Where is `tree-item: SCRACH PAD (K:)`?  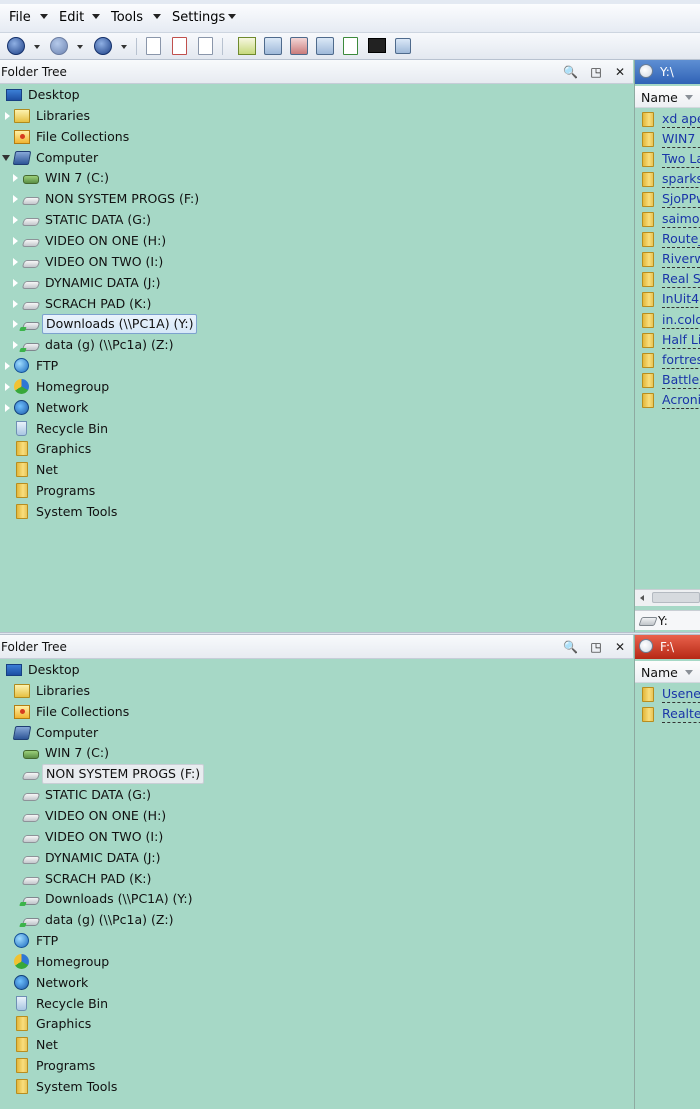
tree-item: SCRACH PAD (K:) is located at coordinates (316, 879).